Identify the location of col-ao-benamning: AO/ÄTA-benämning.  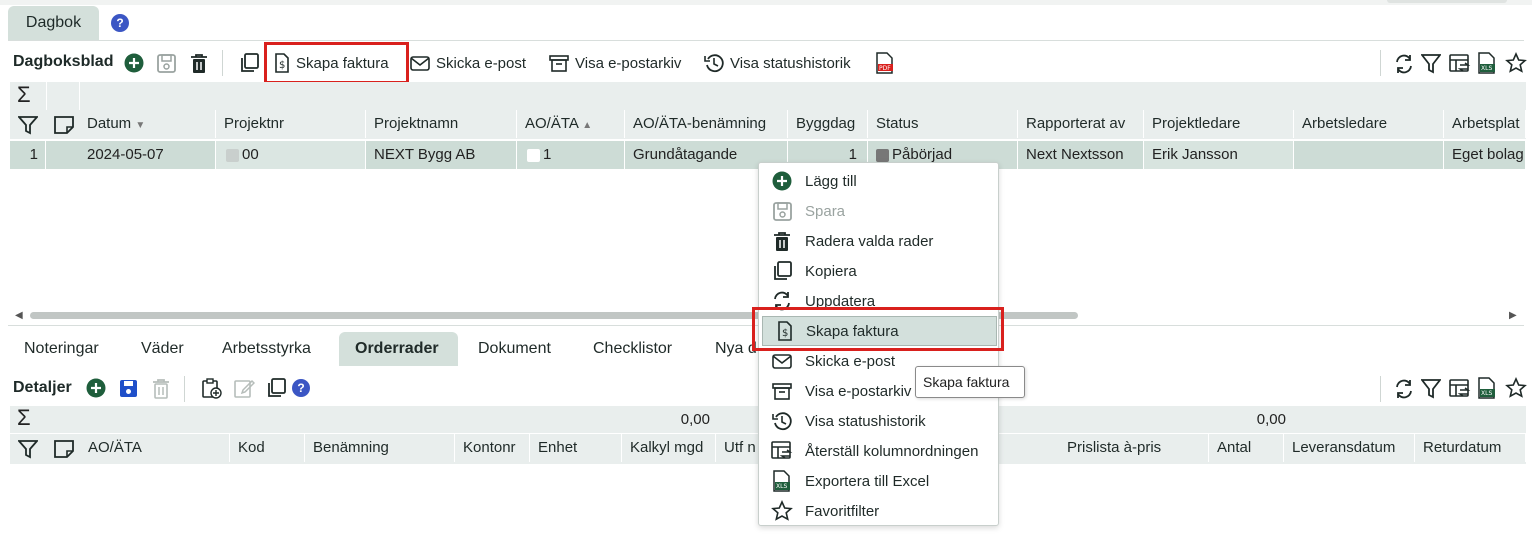
(706, 124).